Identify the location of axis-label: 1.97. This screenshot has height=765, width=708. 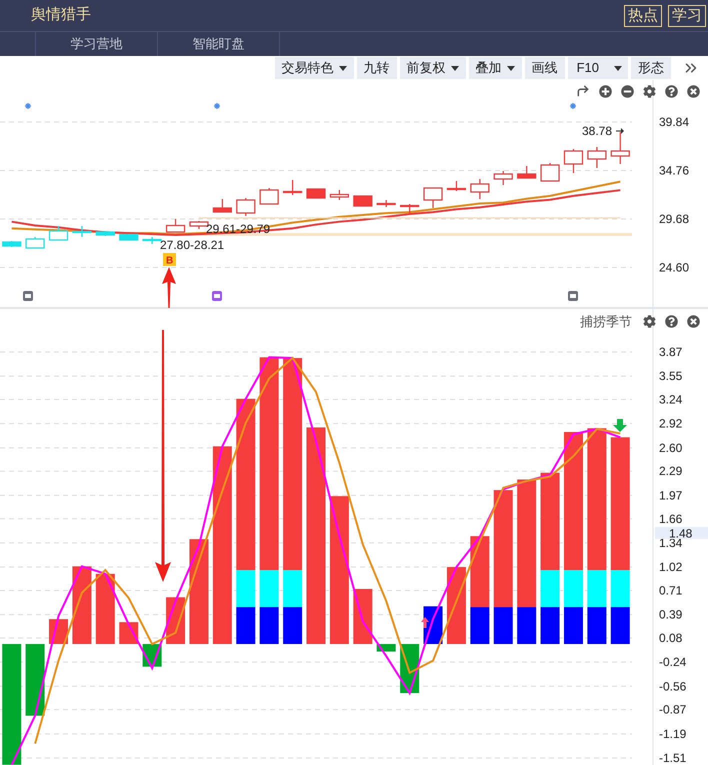
(670, 495).